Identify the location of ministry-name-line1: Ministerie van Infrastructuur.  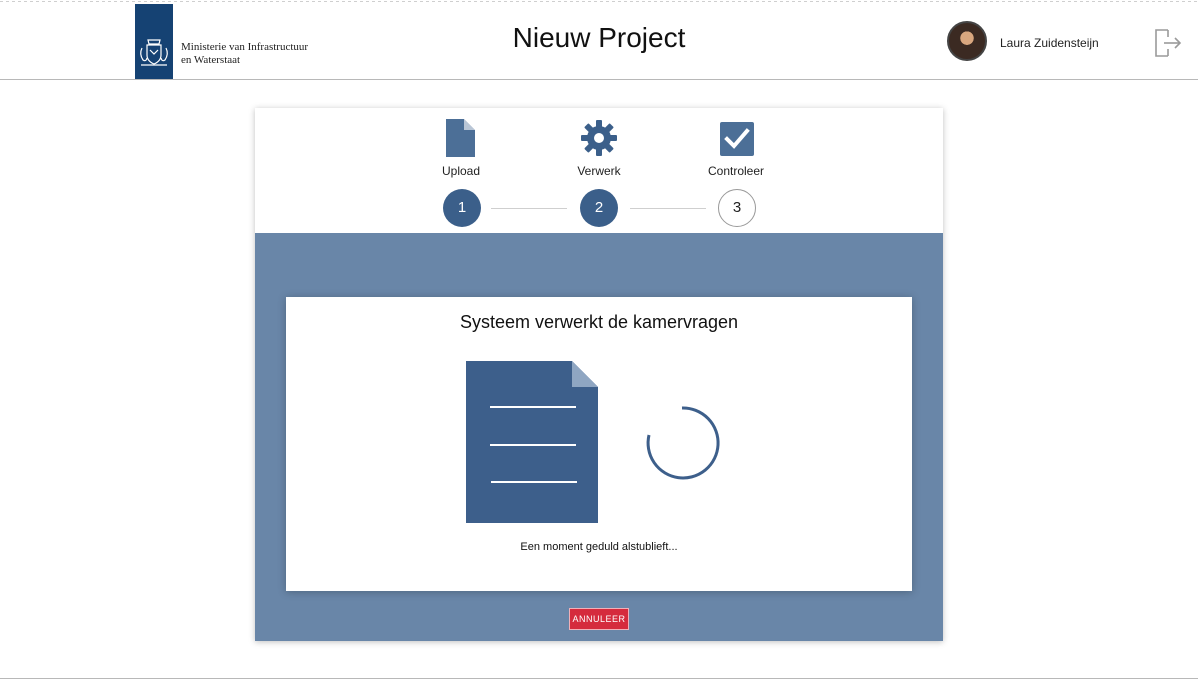
(245, 47).